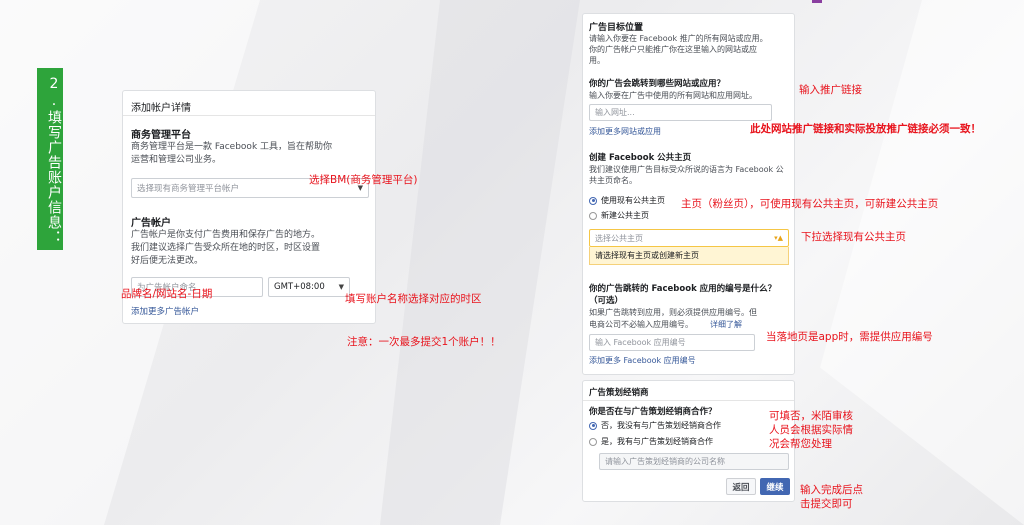  What do you see at coordinates (689, 238) in the screenshot?
I see `page-select: 选择公共主页 ▾▲` at bounding box center [689, 238].